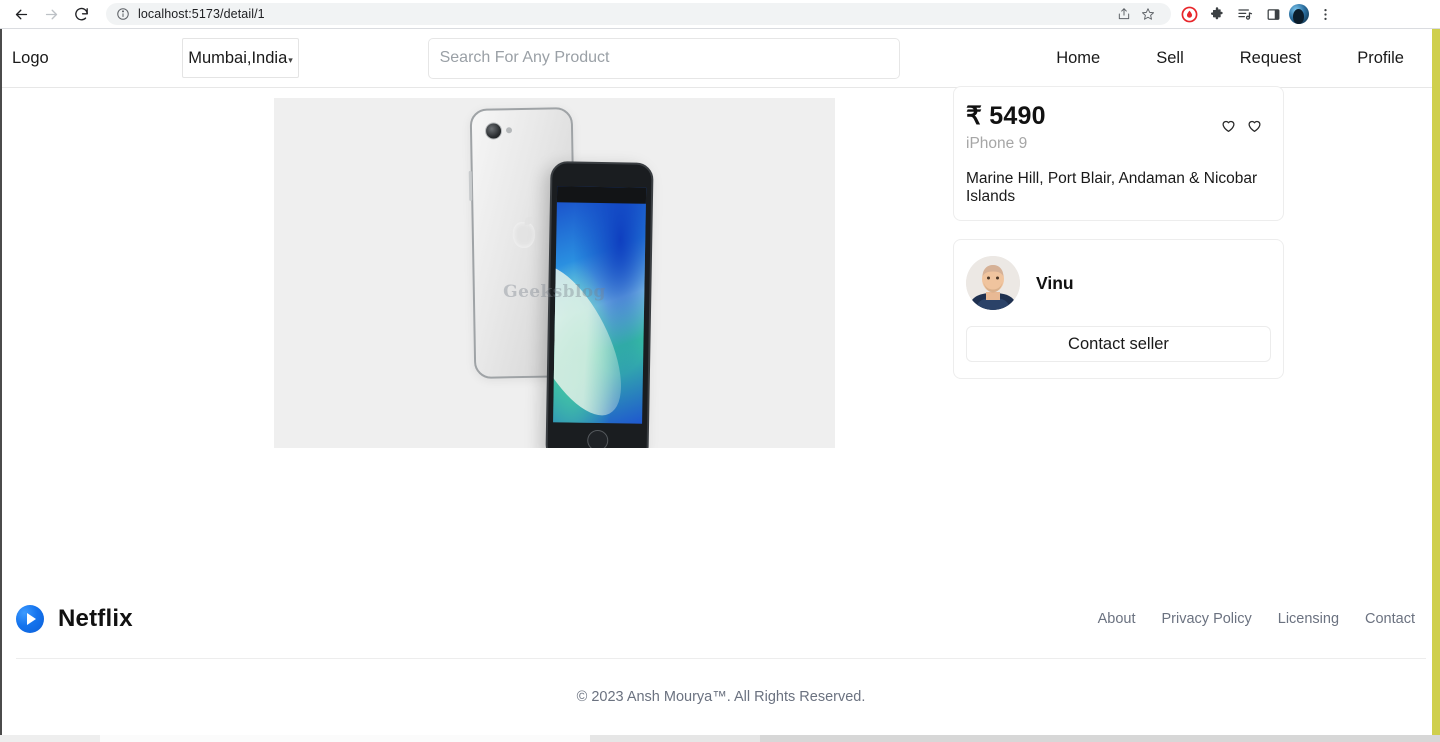 The image size is (1440, 742). Describe the element at coordinates (50, 738) in the screenshot. I see `taskbar-start-segment` at that location.